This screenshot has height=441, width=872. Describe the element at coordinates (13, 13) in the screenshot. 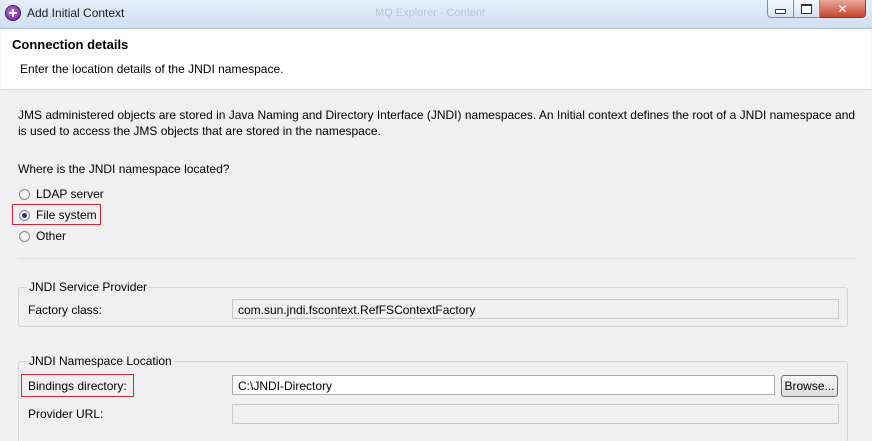

I see `app-icon` at that location.